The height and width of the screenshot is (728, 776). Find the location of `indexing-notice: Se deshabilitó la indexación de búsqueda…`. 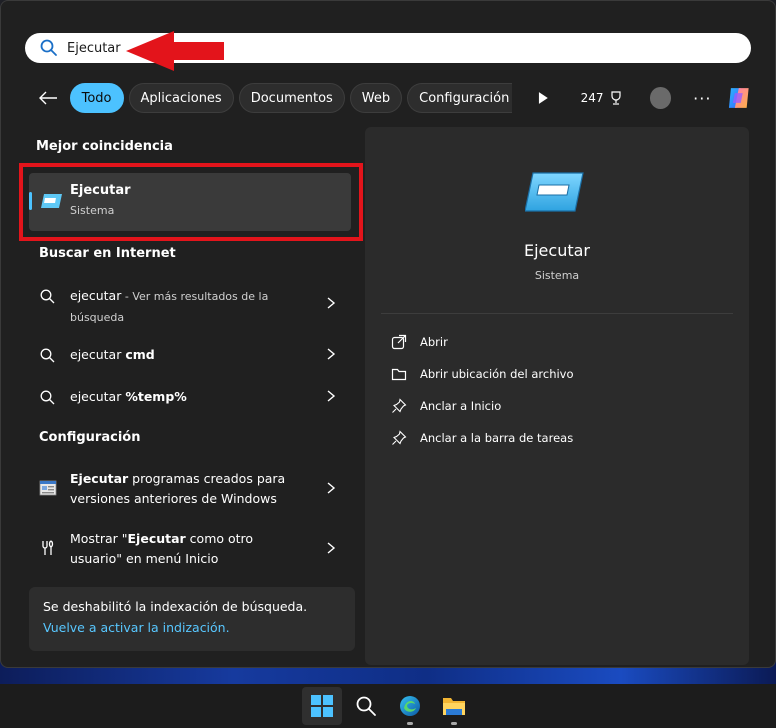

indexing-notice: Se deshabilitó la indexación de búsqueda… is located at coordinates (192, 619).